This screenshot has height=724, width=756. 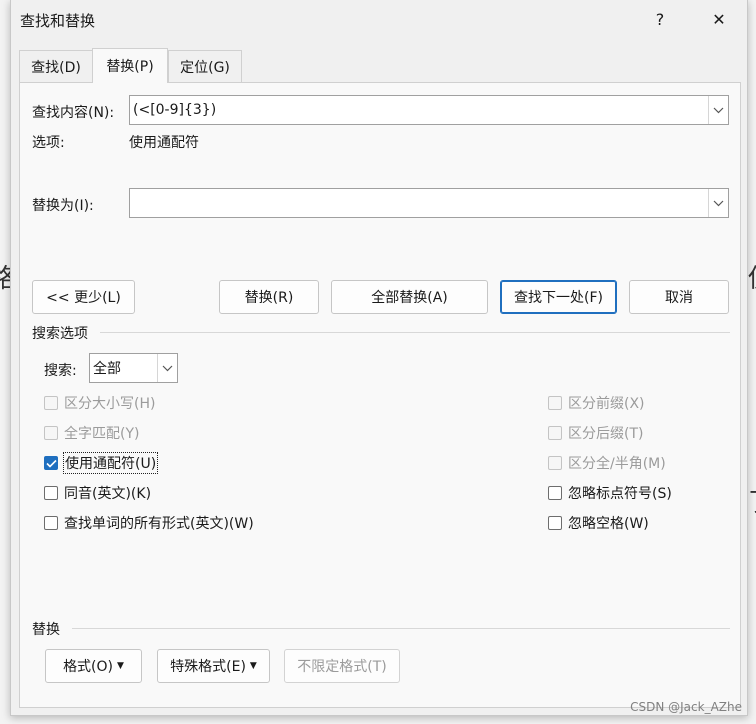 I want to click on all-word-forms-label: 查找单词的所有形式(英文)(W), so click(x=159, y=524).